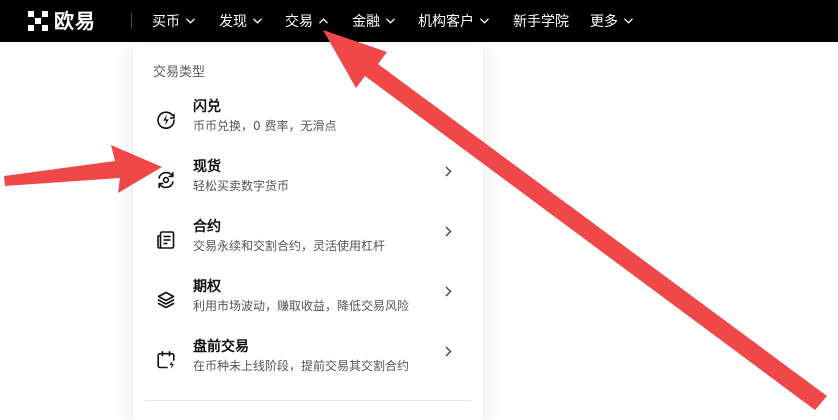 The width and height of the screenshot is (838, 420). I want to click on nav-item-academy: 新手学院, so click(541, 21).